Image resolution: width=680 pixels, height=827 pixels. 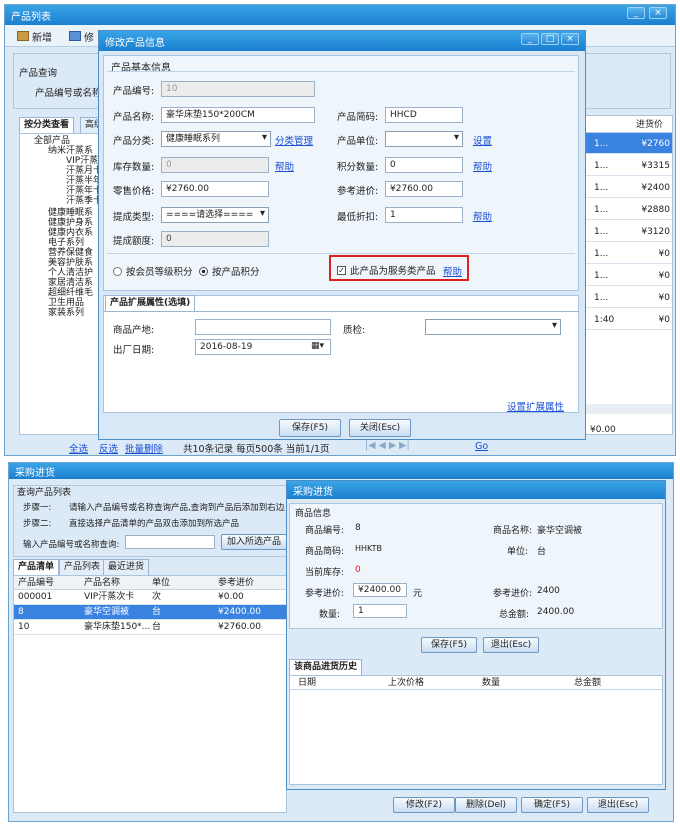 What do you see at coordinates (263, 327) in the screenshot?
I see `origin-field` at bounding box center [263, 327].